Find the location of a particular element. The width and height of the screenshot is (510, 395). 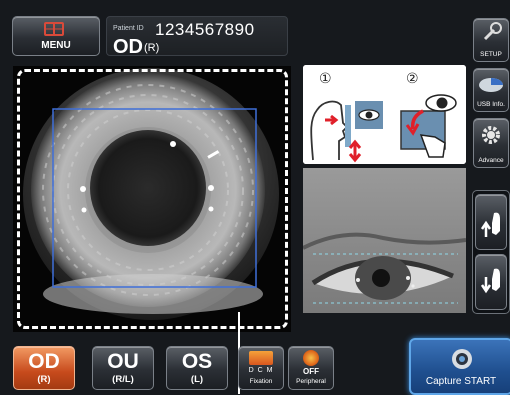

advance-gear-icon is located at coordinates (491, 135).